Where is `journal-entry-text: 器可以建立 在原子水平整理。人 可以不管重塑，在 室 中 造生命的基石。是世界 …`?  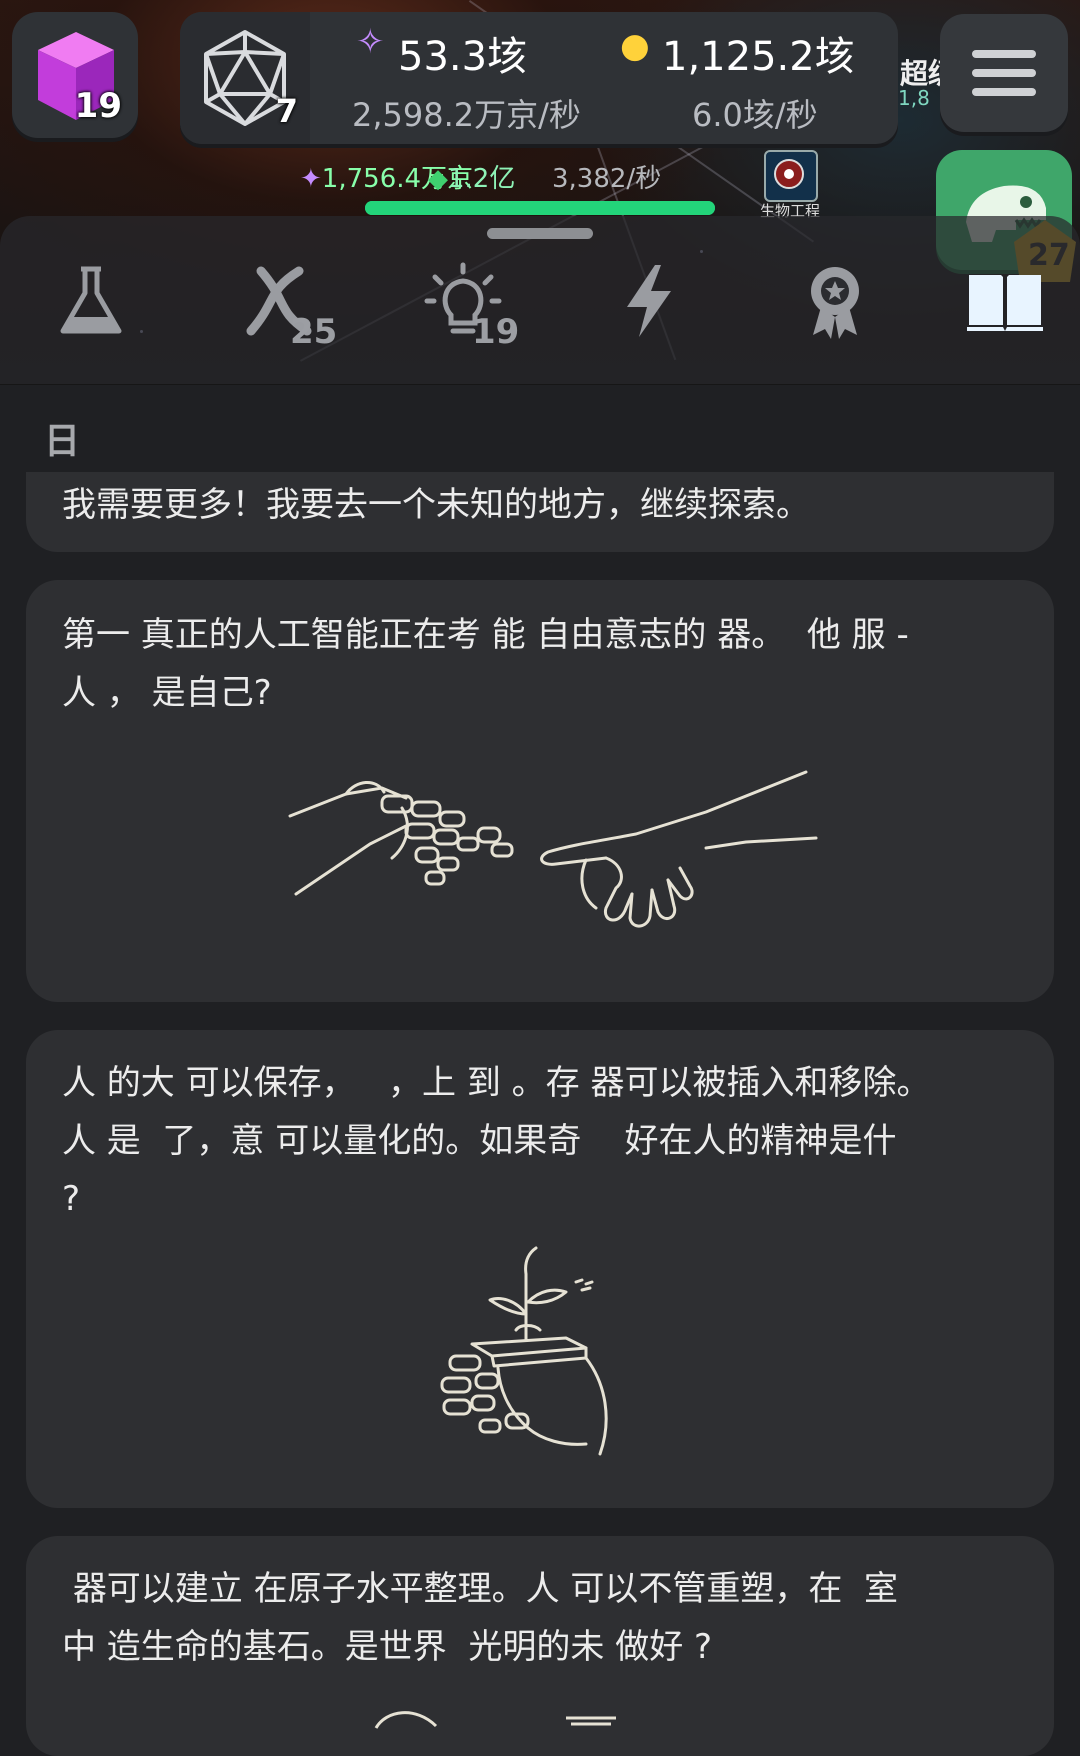
journal-entry-text: 器可以建立 在原子水平整理。人 可以不管重塑，在 室 中 造生命的基石。是世界 … is located at coordinates (480, 1618).